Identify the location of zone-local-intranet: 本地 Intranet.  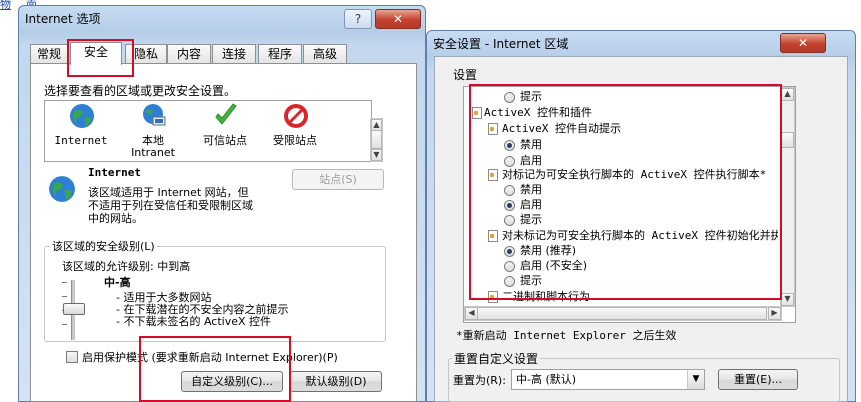
(153, 131).